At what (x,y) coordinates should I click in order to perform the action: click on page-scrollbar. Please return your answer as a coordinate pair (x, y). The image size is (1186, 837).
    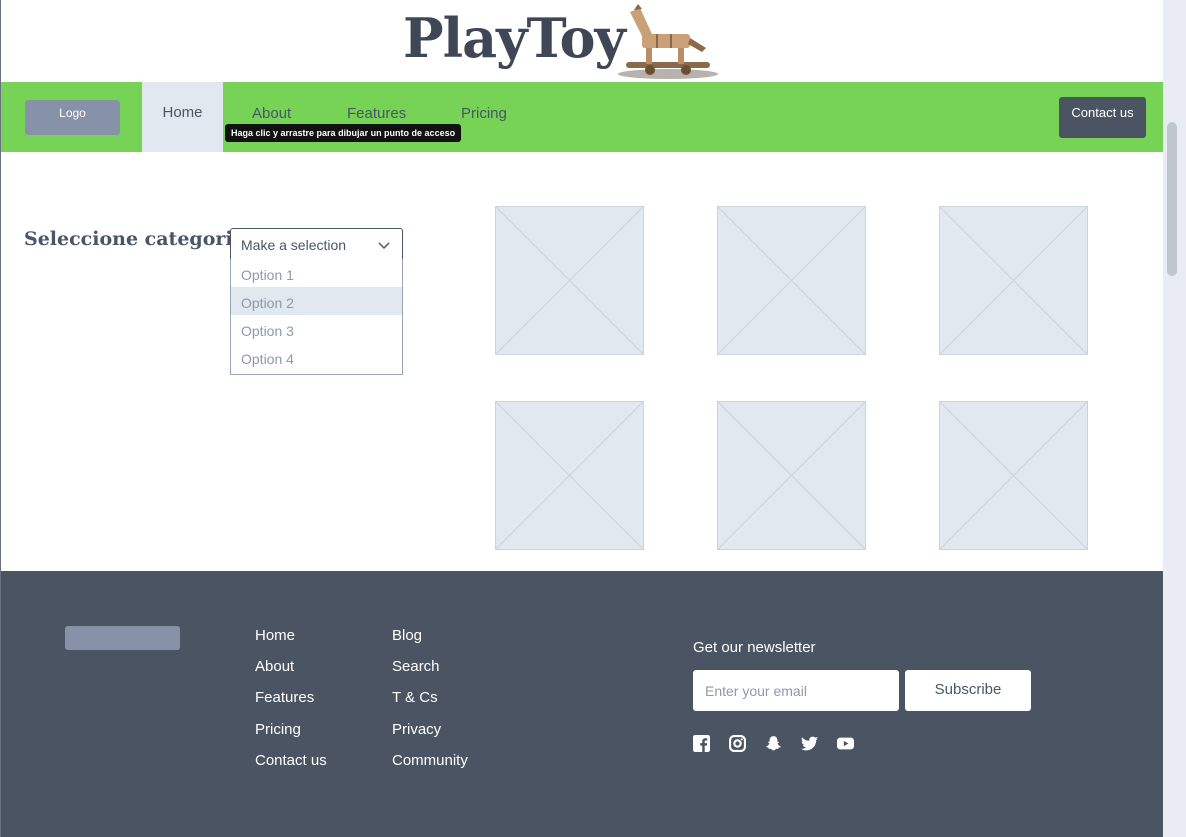
    Looking at the image, I should click on (1174, 418).